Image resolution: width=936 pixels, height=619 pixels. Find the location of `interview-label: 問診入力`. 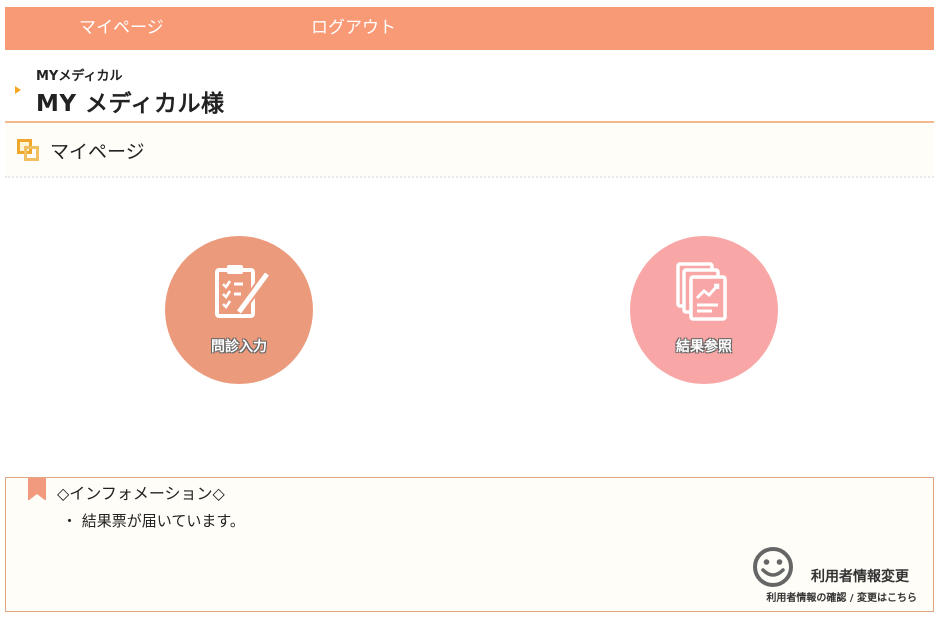

interview-label: 問診入力 is located at coordinates (239, 347).